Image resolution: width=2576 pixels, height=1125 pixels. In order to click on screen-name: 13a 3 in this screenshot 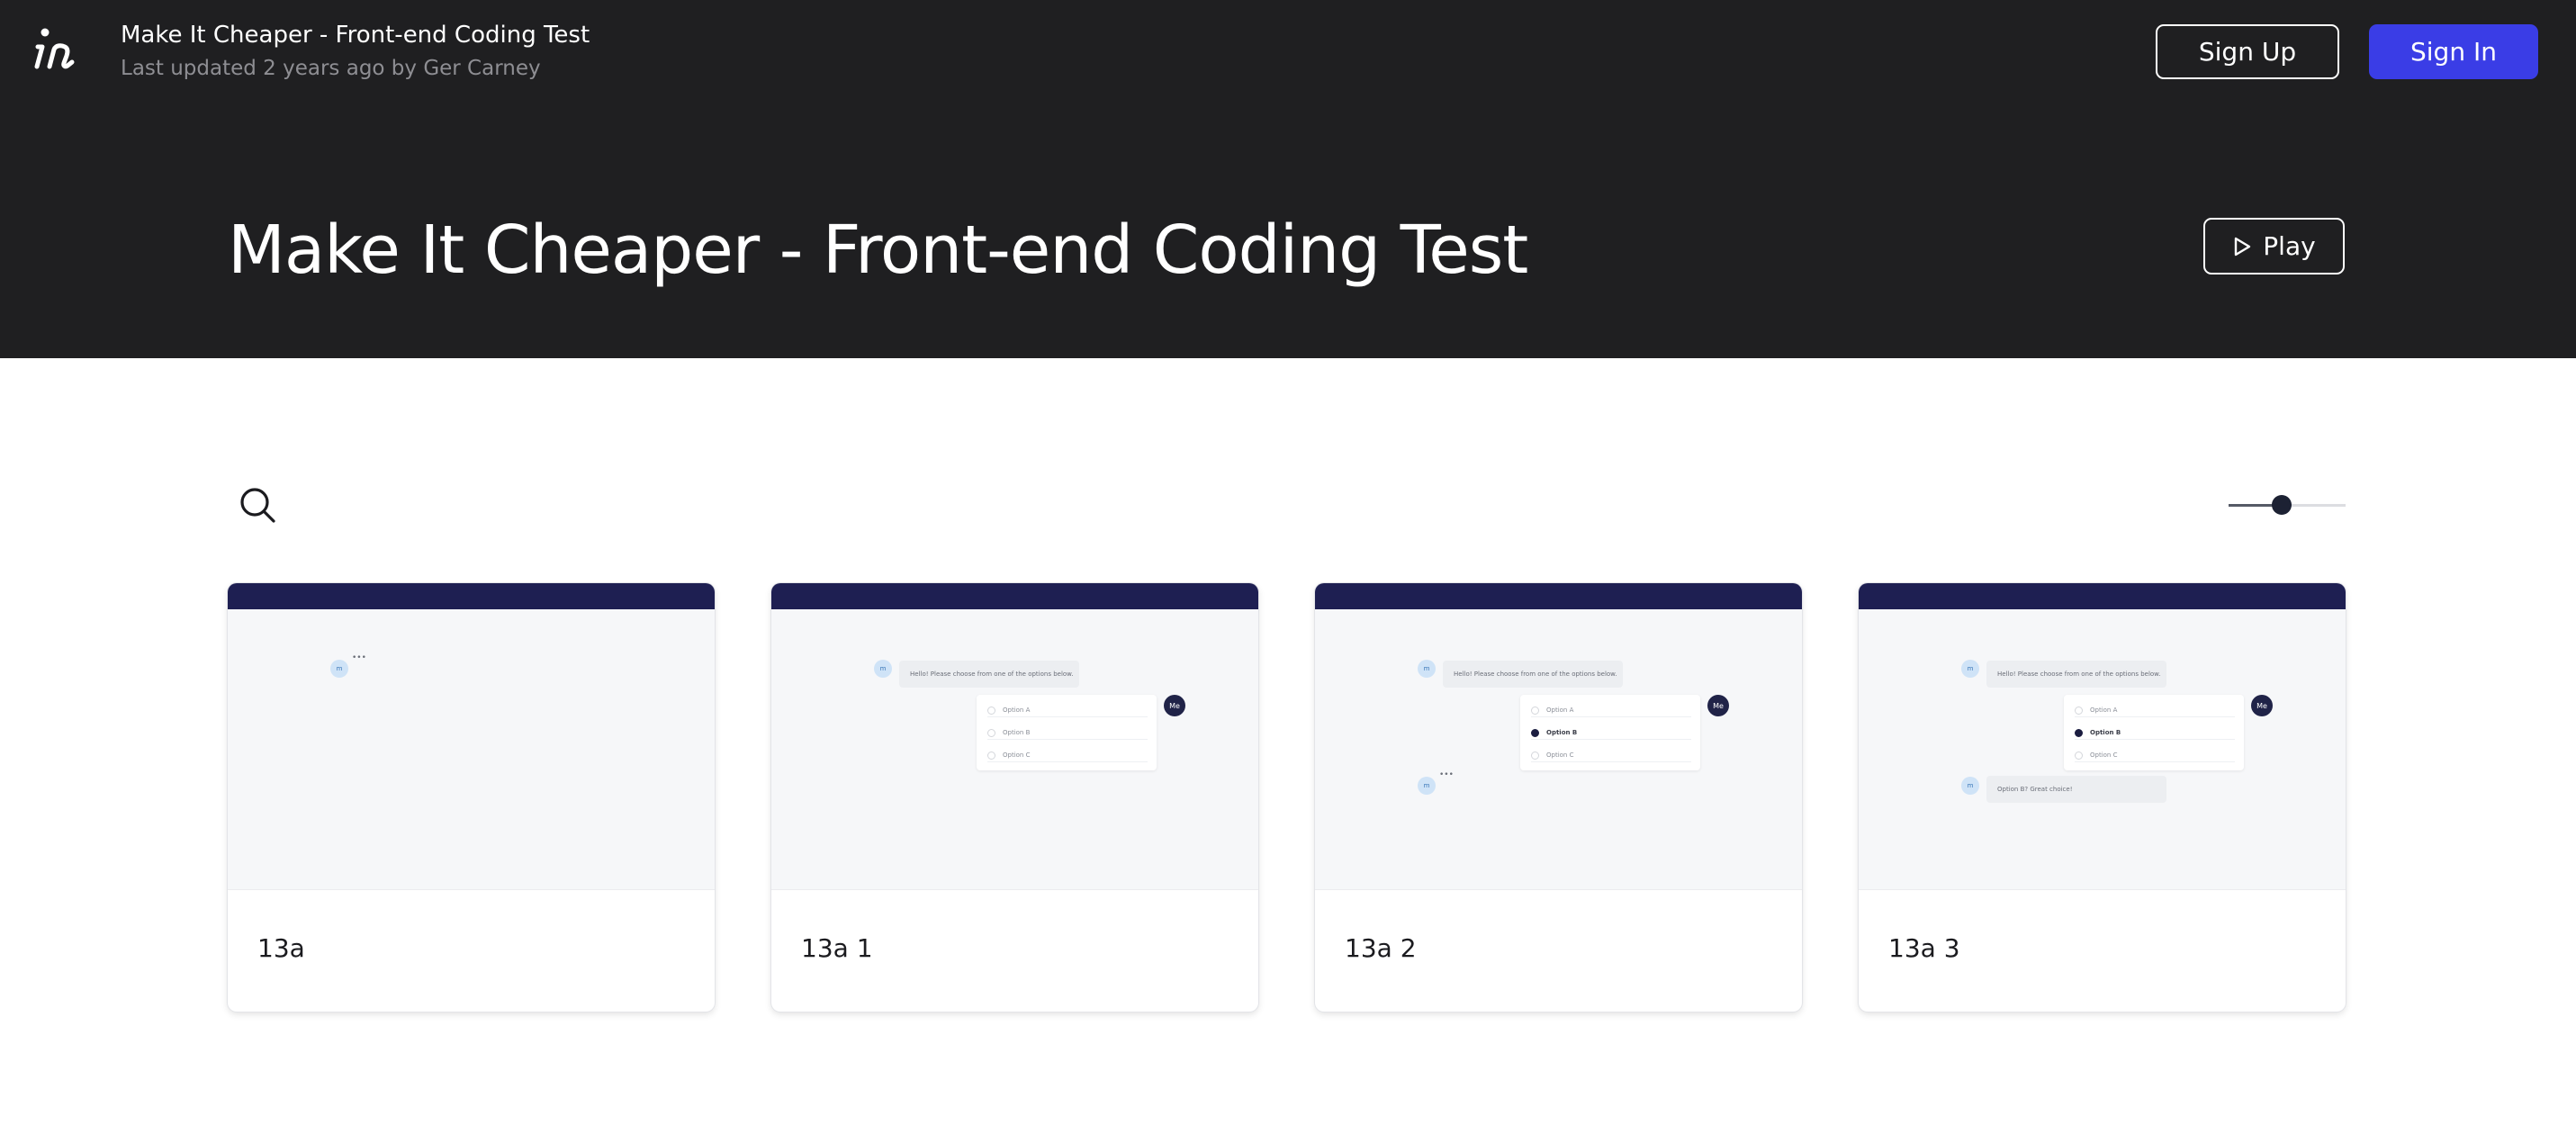, I will do `click(1924, 948)`.